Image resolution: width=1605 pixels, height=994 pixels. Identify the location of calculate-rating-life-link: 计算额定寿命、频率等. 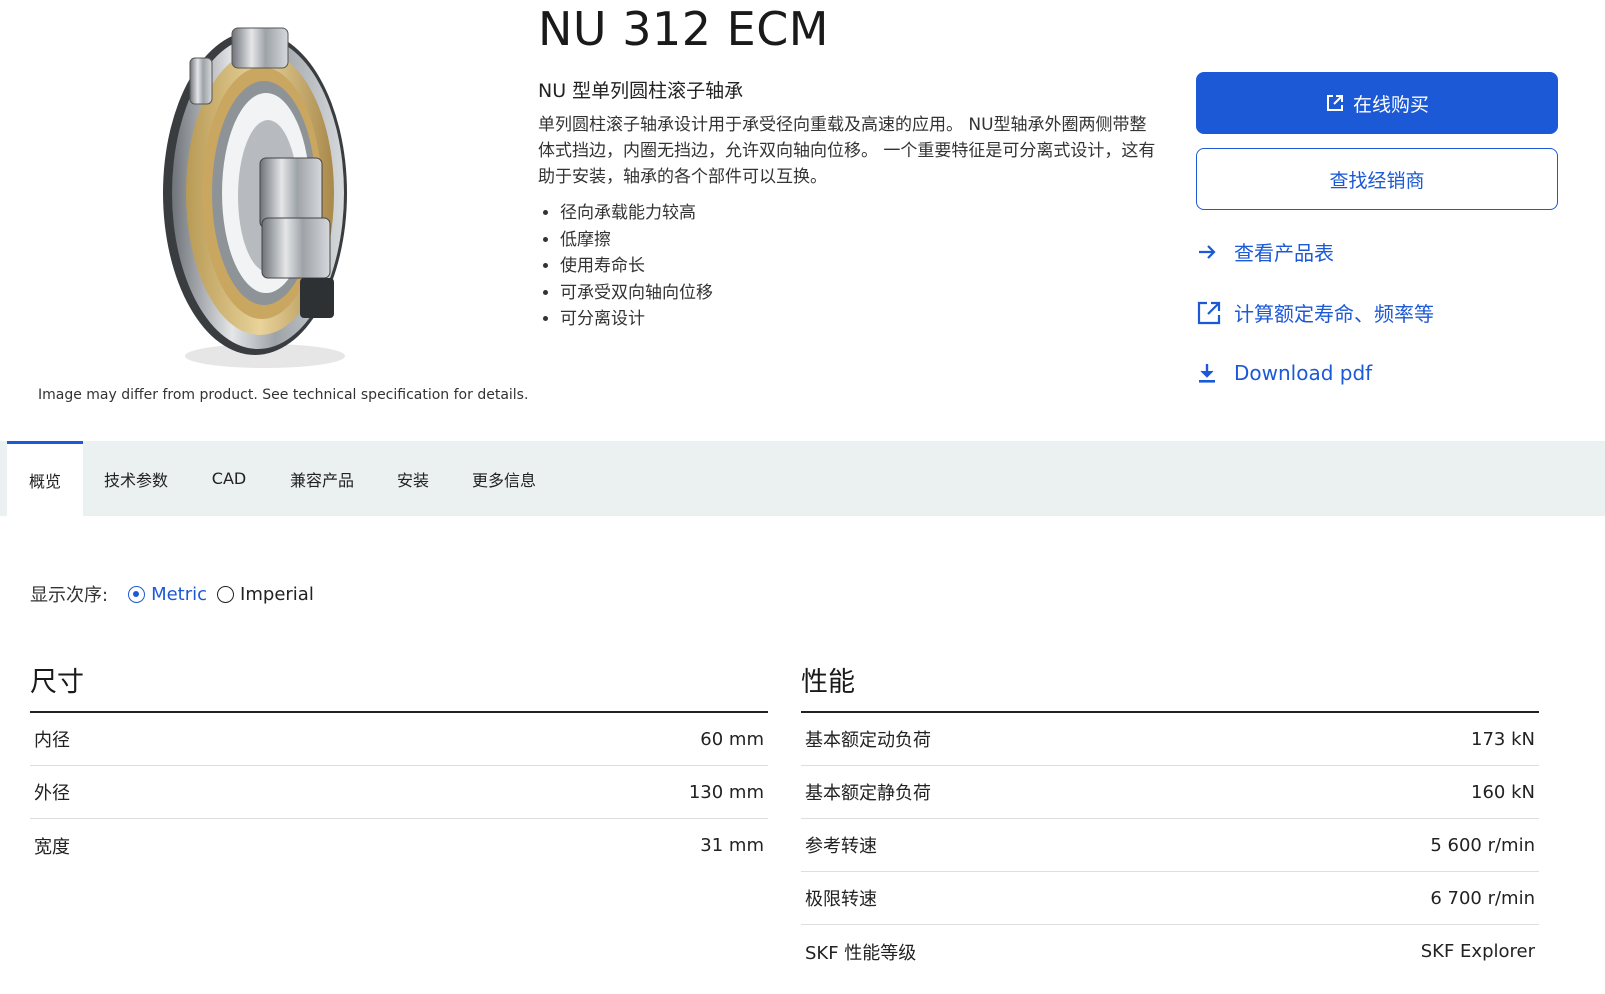
(1315, 312).